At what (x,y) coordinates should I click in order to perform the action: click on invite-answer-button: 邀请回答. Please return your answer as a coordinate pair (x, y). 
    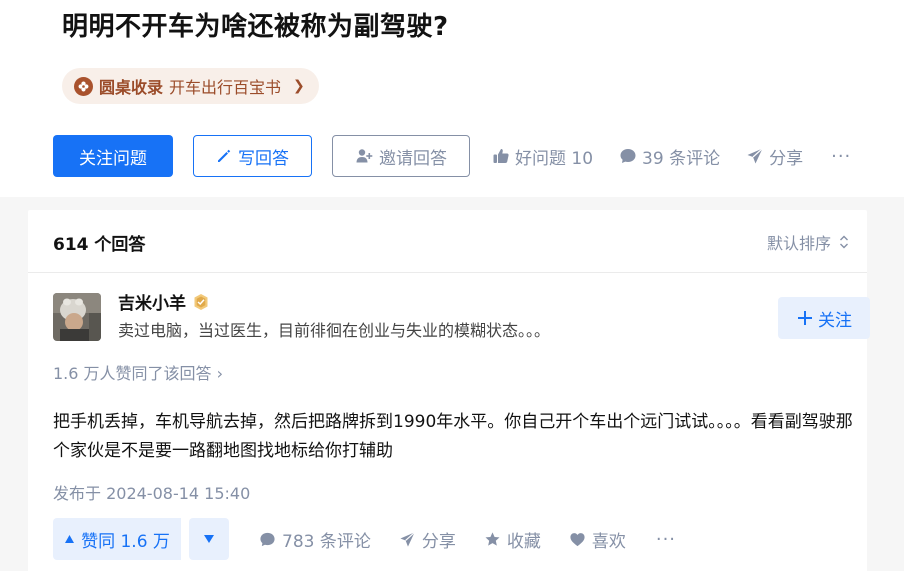
    Looking at the image, I should click on (401, 156).